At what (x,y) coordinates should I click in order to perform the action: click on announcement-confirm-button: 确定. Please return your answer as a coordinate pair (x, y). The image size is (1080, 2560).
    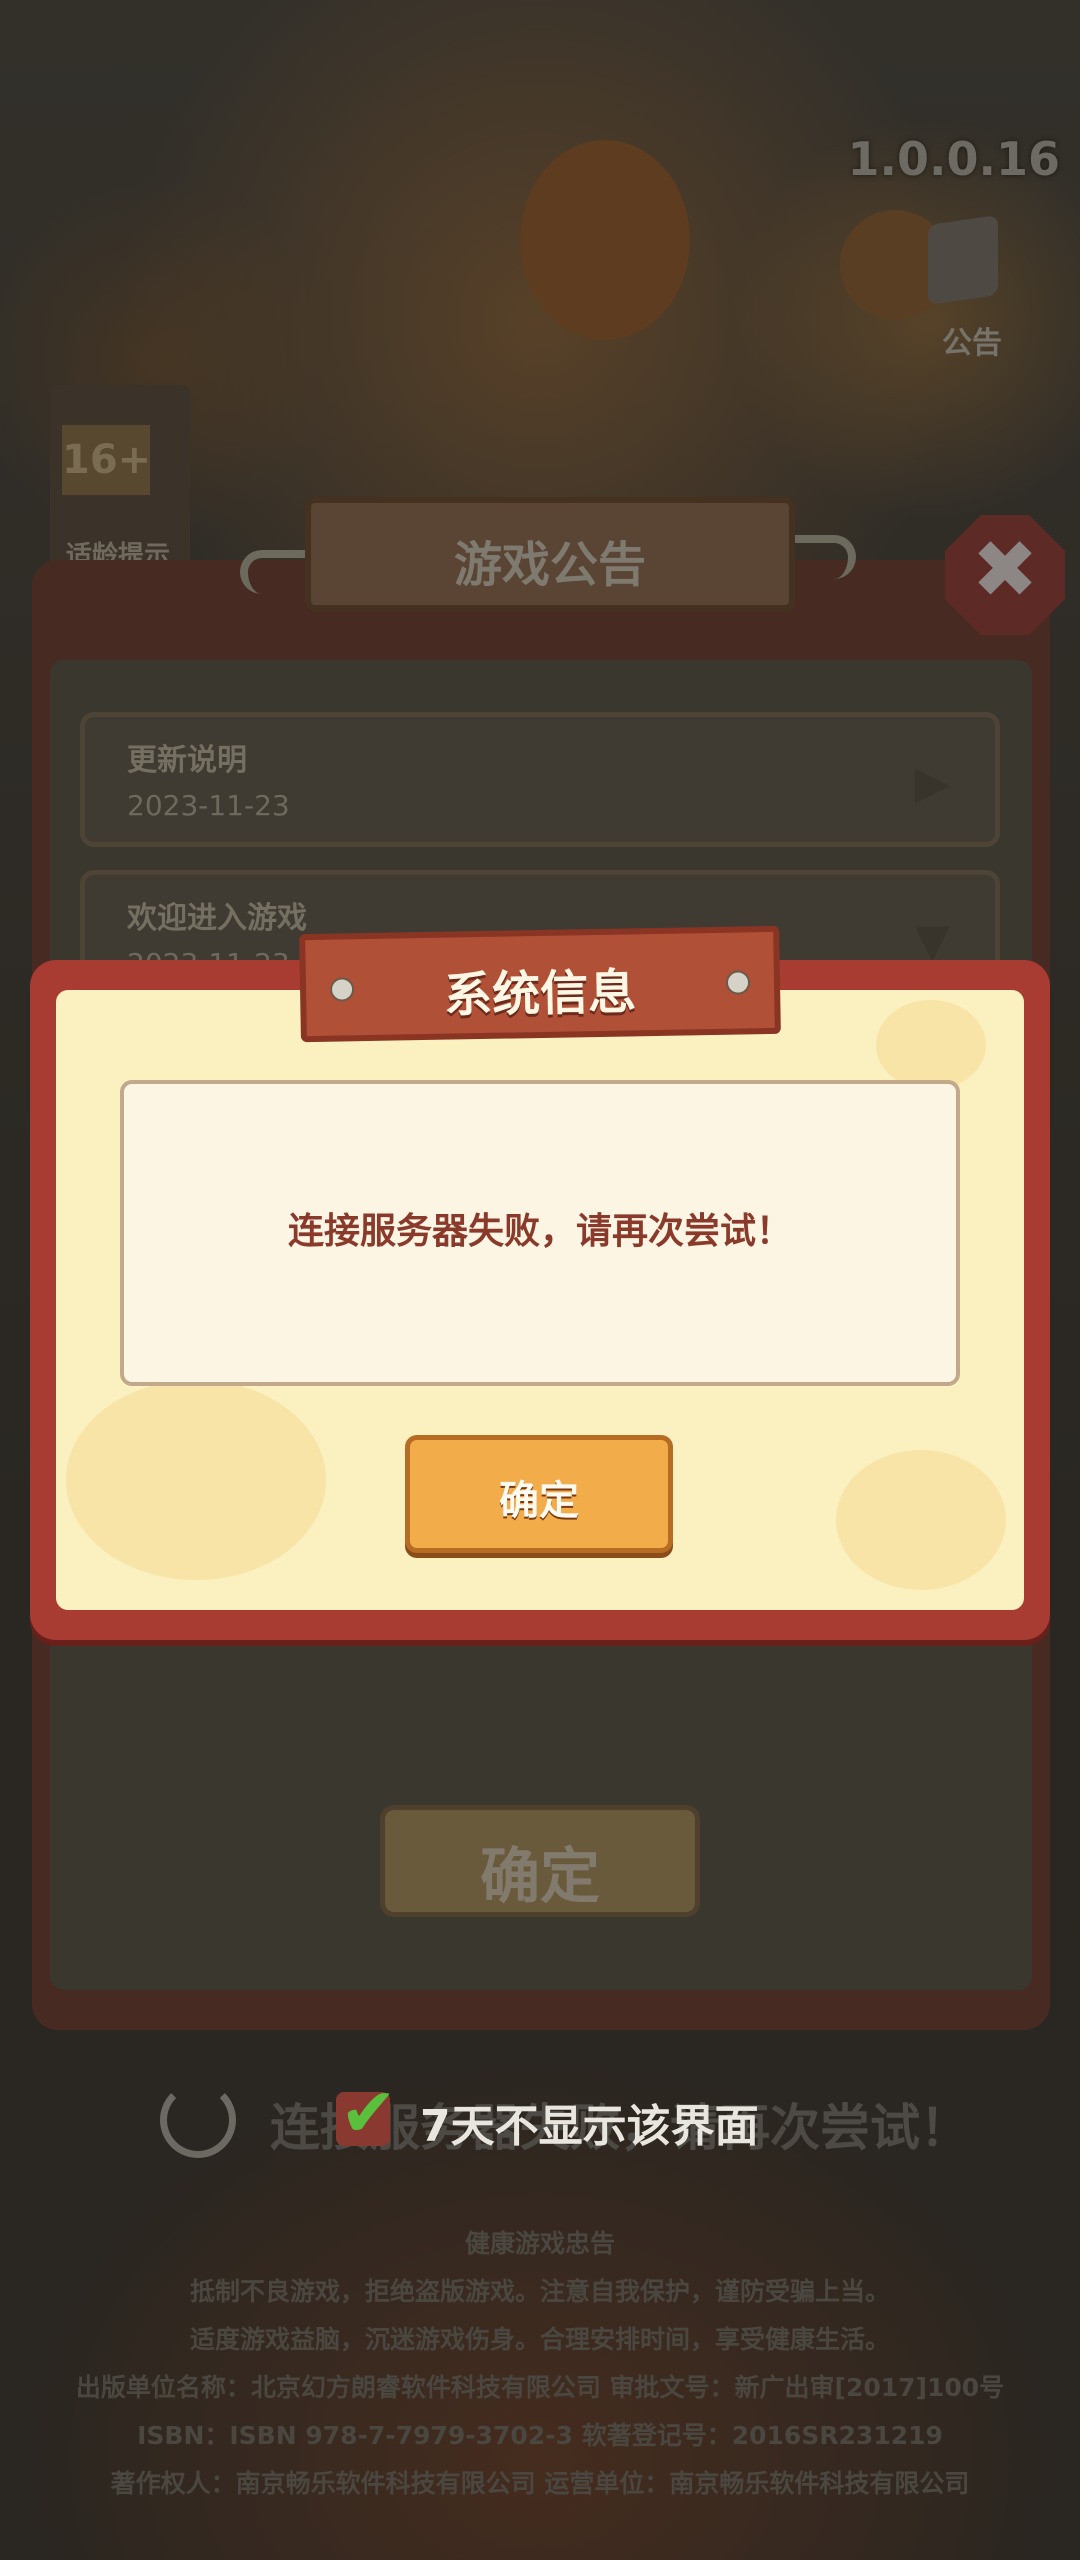
    Looking at the image, I should click on (540, 1861).